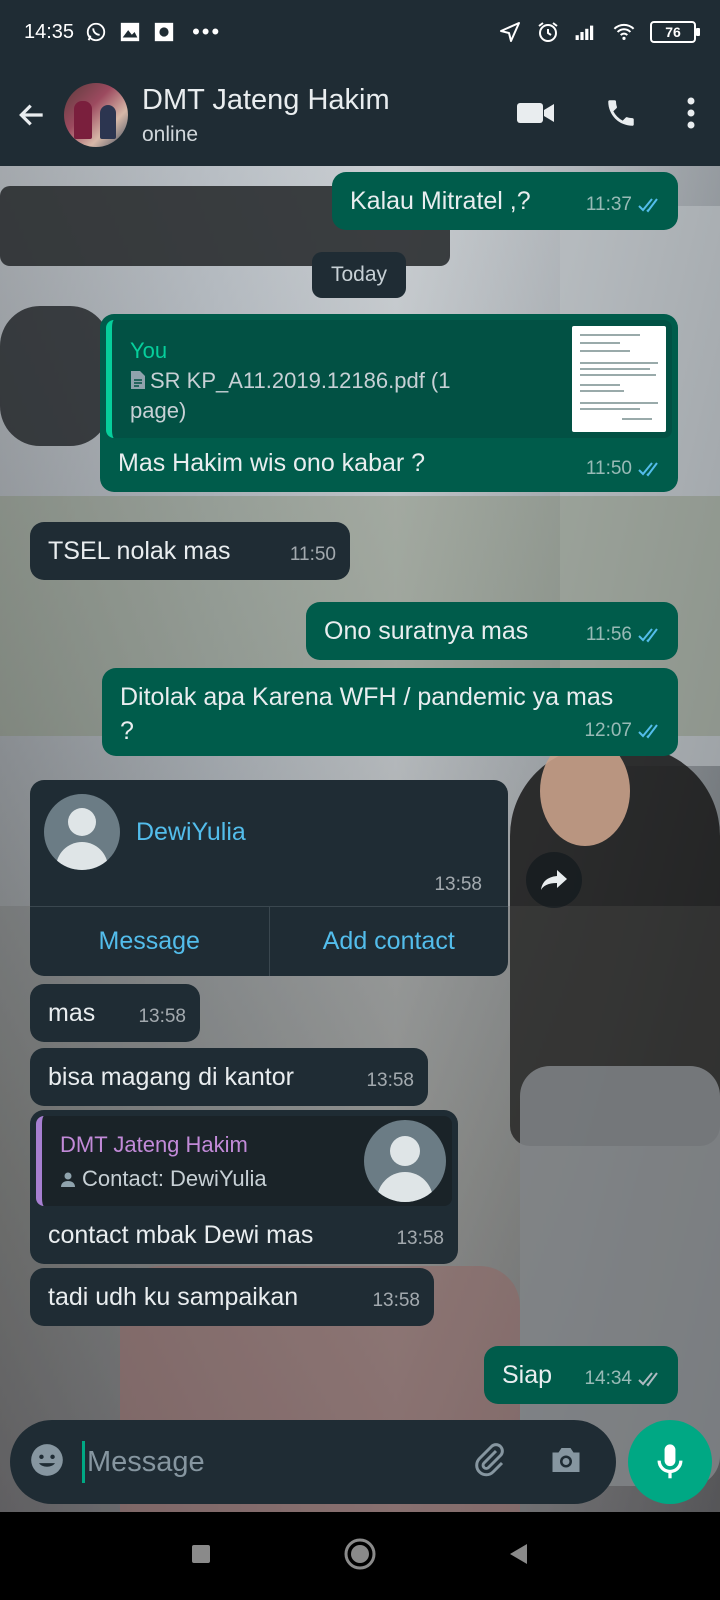 The height and width of the screenshot is (1600, 720). Describe the element at coordinates (163, 1179) in the screenshot. I see `quote-contact: Contact: DewiYulia` at that location.